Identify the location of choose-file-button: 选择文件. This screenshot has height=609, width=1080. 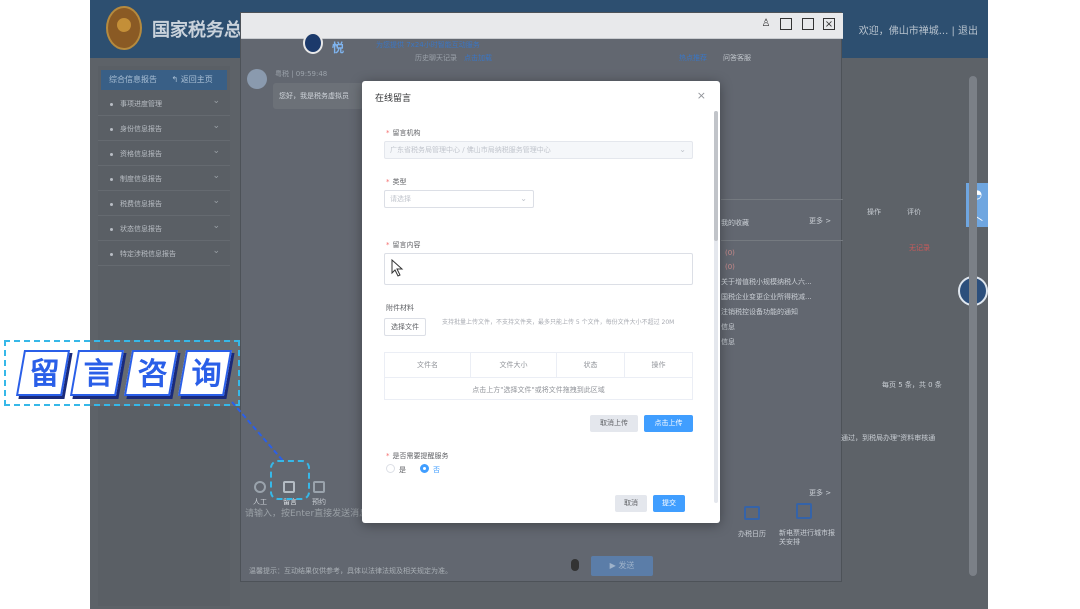
(405, 327).